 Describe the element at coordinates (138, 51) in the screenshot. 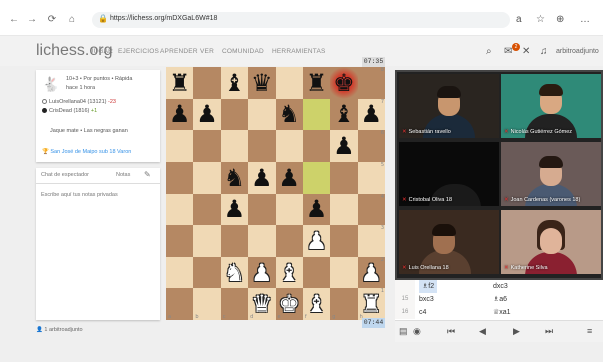

I see `nav-ejercicios: EJERCICIOS` at that location.